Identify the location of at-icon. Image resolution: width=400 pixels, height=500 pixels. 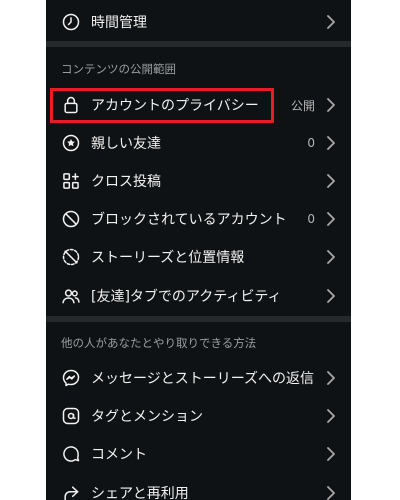
(71, 416).